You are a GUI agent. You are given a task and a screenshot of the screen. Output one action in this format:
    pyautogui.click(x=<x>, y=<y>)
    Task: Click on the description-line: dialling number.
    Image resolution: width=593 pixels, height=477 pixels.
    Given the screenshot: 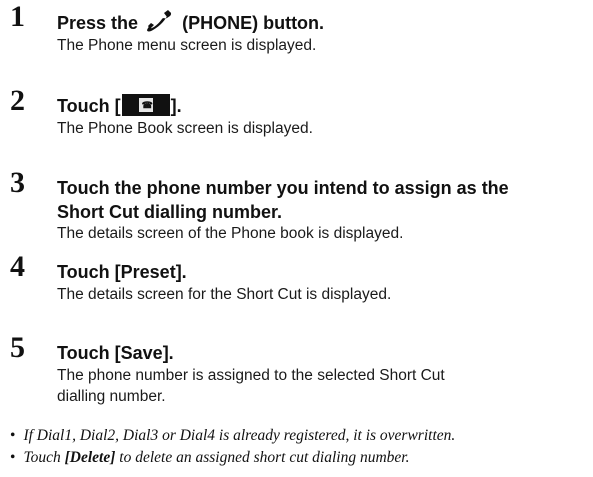 What is the action you would take?
    pyautogui.click(x=111, y=396)
    